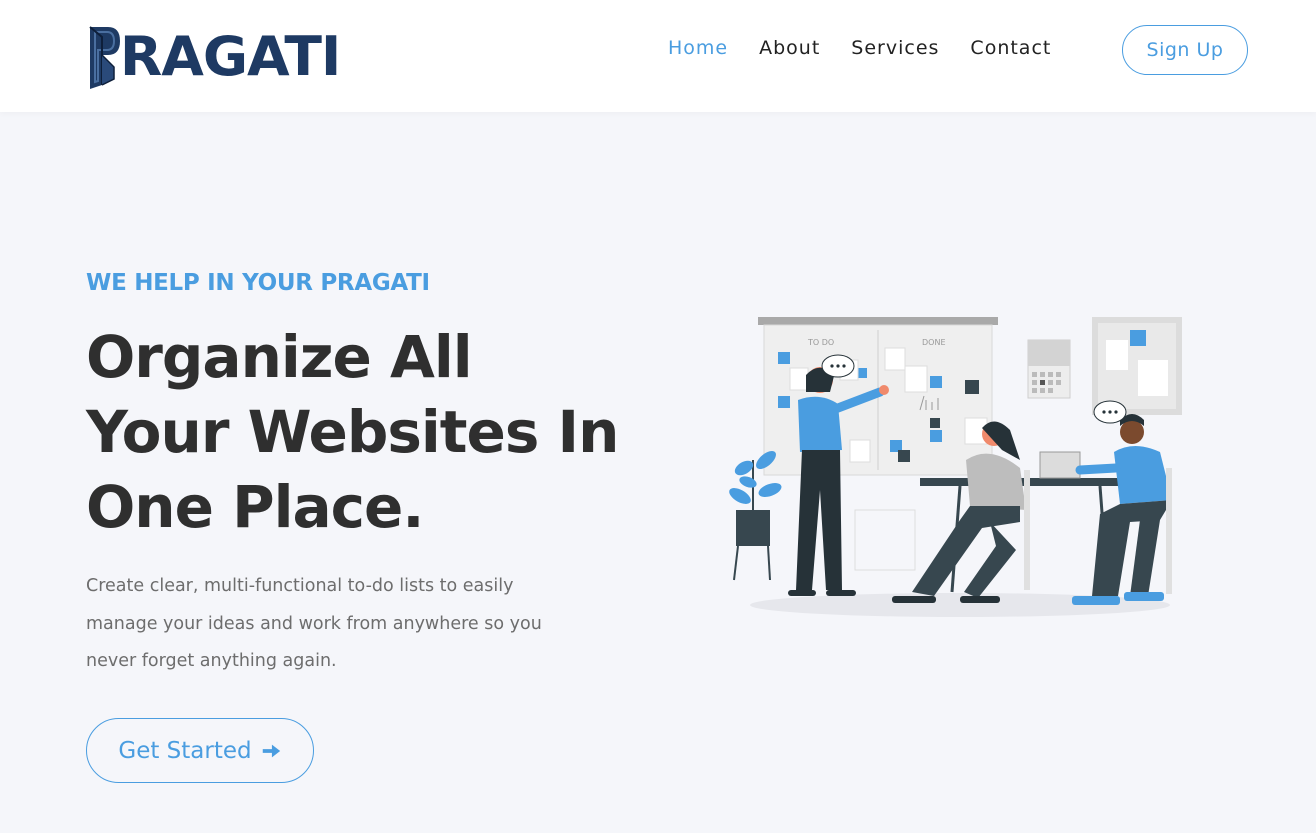 Image resolution: width=1316 pixels, height=833 pixels. What do you see at coordinates (279, 357) in the screenshot?
I see `headline-line-1: Organize All` at bounding box center [279, 357].